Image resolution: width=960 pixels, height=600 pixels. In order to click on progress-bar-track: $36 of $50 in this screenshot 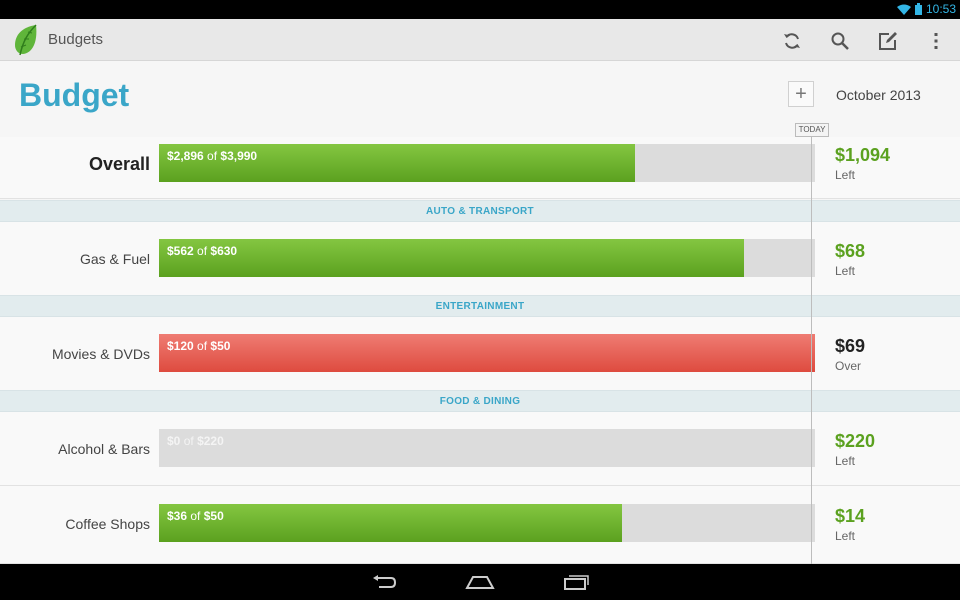, I will do `click(487, 523)`.